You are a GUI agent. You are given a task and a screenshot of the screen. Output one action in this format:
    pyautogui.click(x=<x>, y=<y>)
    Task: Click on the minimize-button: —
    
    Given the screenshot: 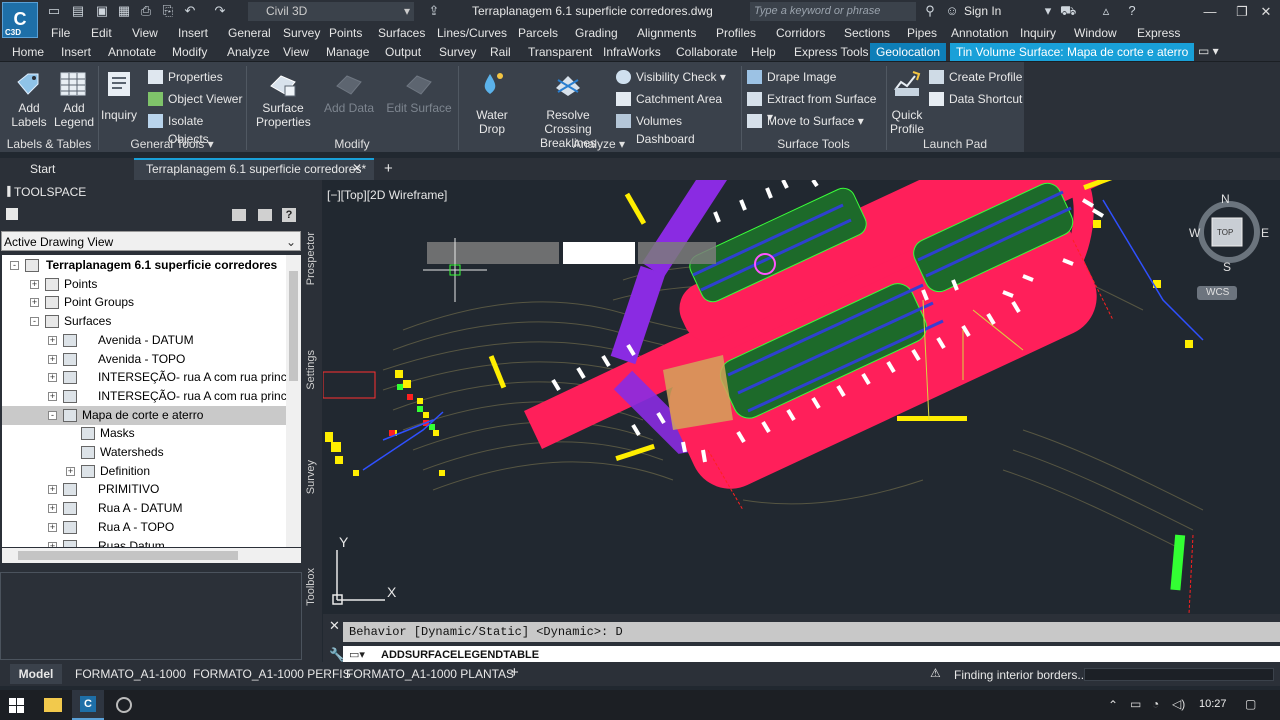 What is the action you would take?
    pyautogui.click(x=1210, y=11)
    